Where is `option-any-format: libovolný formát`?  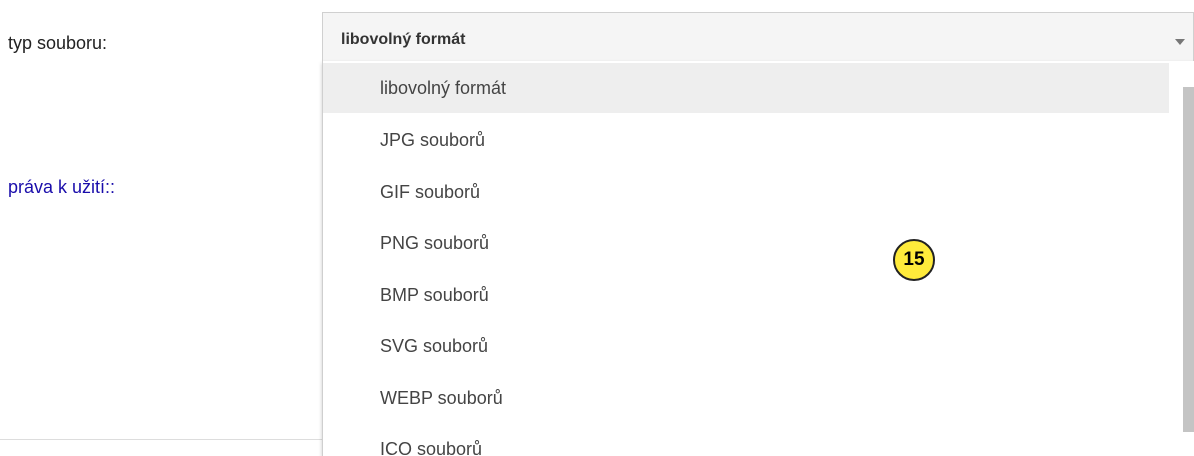 option-any-format: libovolný formát is located at coordinates (746, 88).